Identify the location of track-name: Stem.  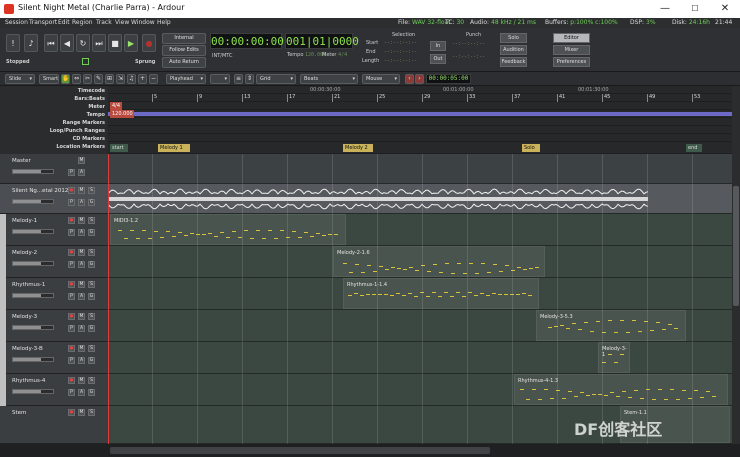
(19, 413).